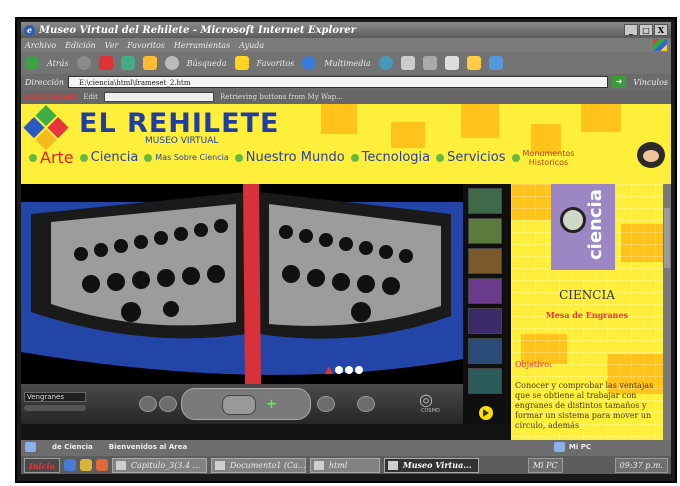 This screenshot has width=680, height=486. Describe the element at coordinates (80, 45) in the screenshot. I see `menu-edicion: Edición` at that location.